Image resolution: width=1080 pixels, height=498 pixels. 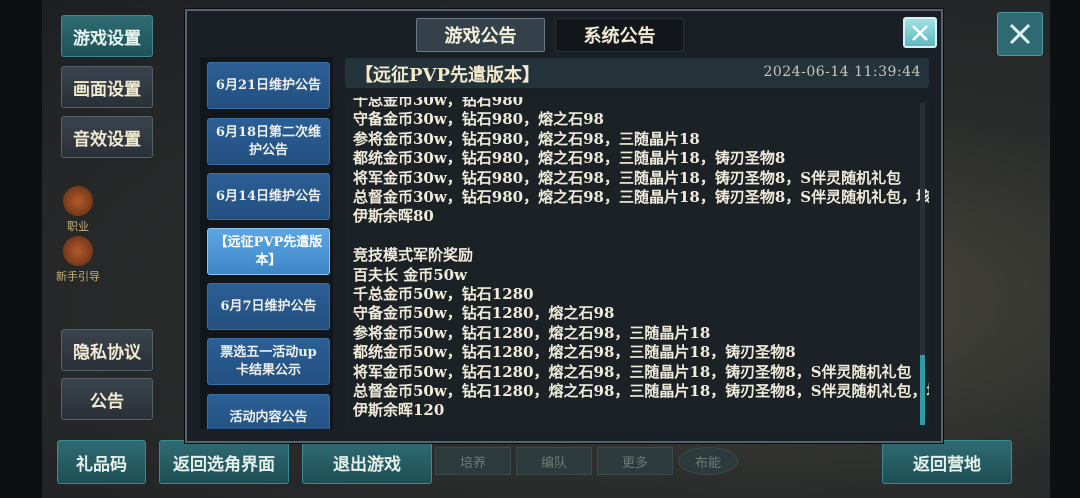 I want to click on announcement-title: 【远征PVP先遣版本】, so click(x=448, y=75).